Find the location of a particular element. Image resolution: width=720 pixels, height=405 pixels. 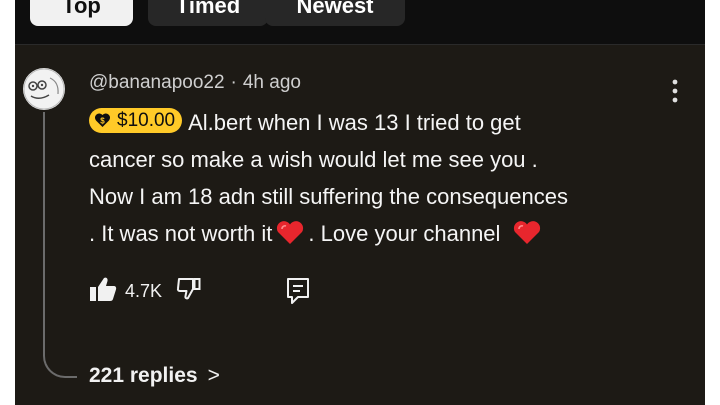

chevron-right-icon: > is located at coordinates (213, 375).